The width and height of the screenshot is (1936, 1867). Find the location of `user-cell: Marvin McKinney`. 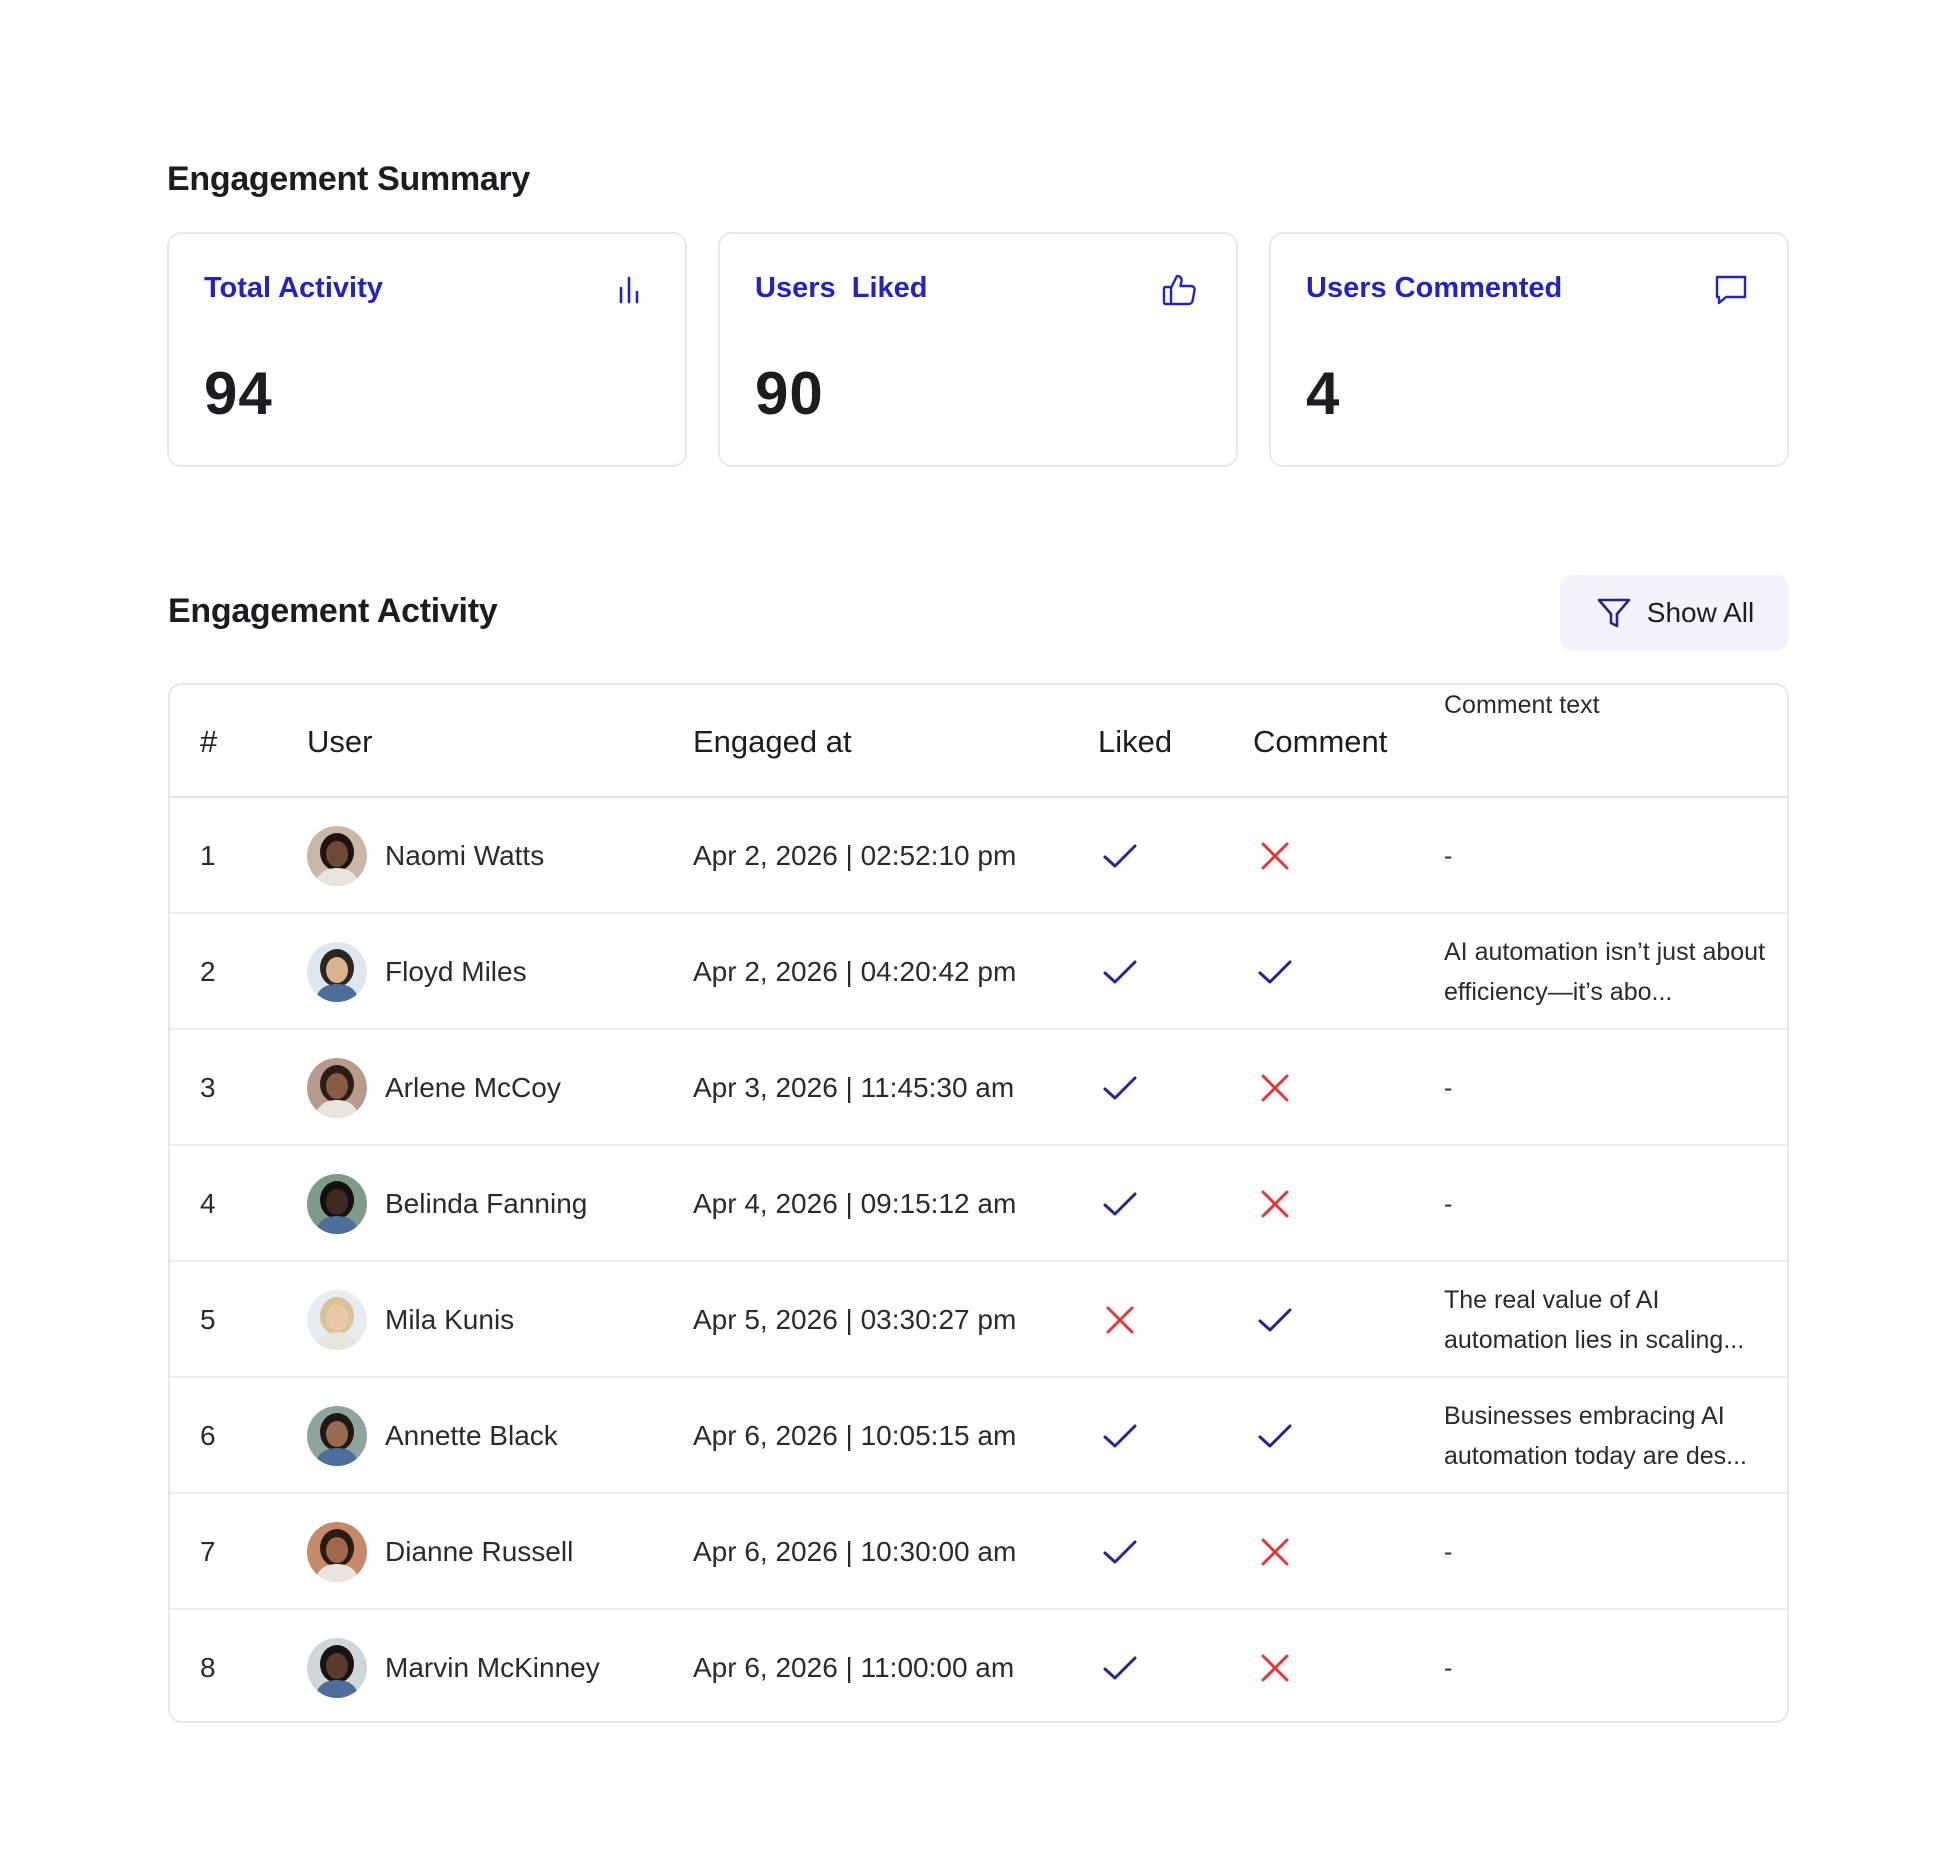

user-cell: Marvin McKinney is located at coordinates (453, 1665).